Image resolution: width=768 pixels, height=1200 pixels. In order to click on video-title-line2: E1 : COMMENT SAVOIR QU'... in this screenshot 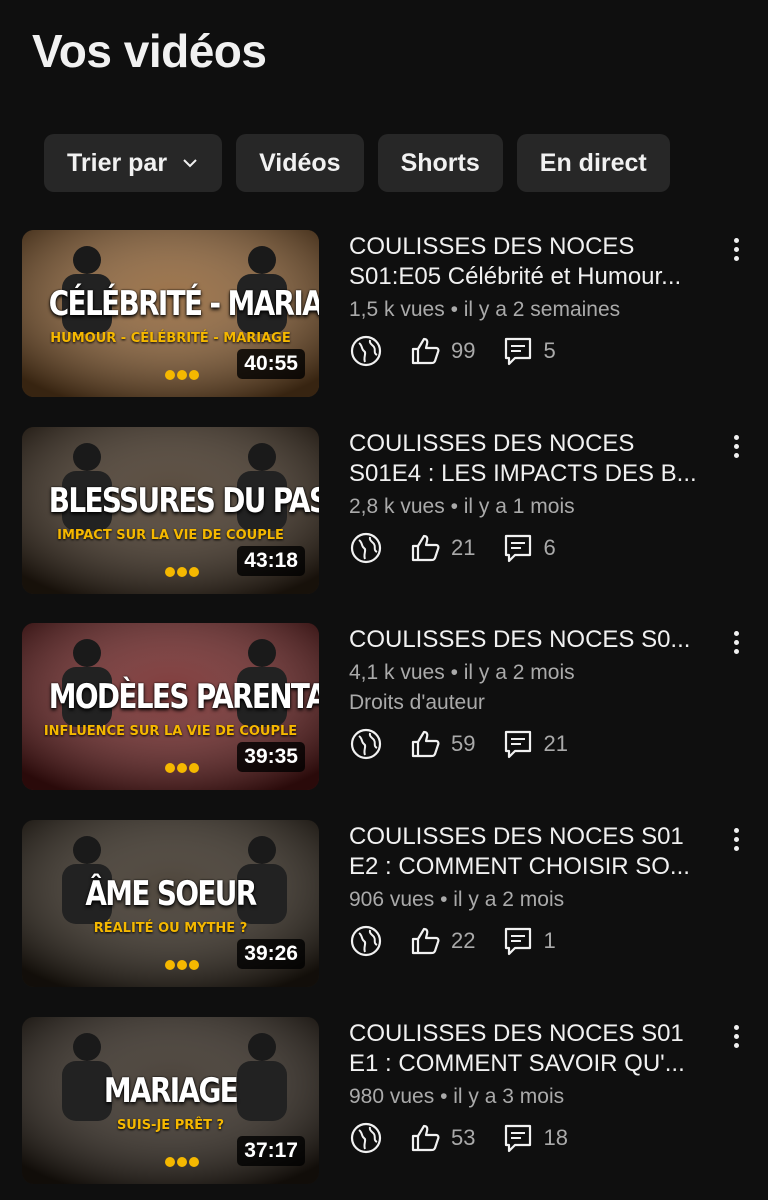, I will do `click(517, 1063)`.